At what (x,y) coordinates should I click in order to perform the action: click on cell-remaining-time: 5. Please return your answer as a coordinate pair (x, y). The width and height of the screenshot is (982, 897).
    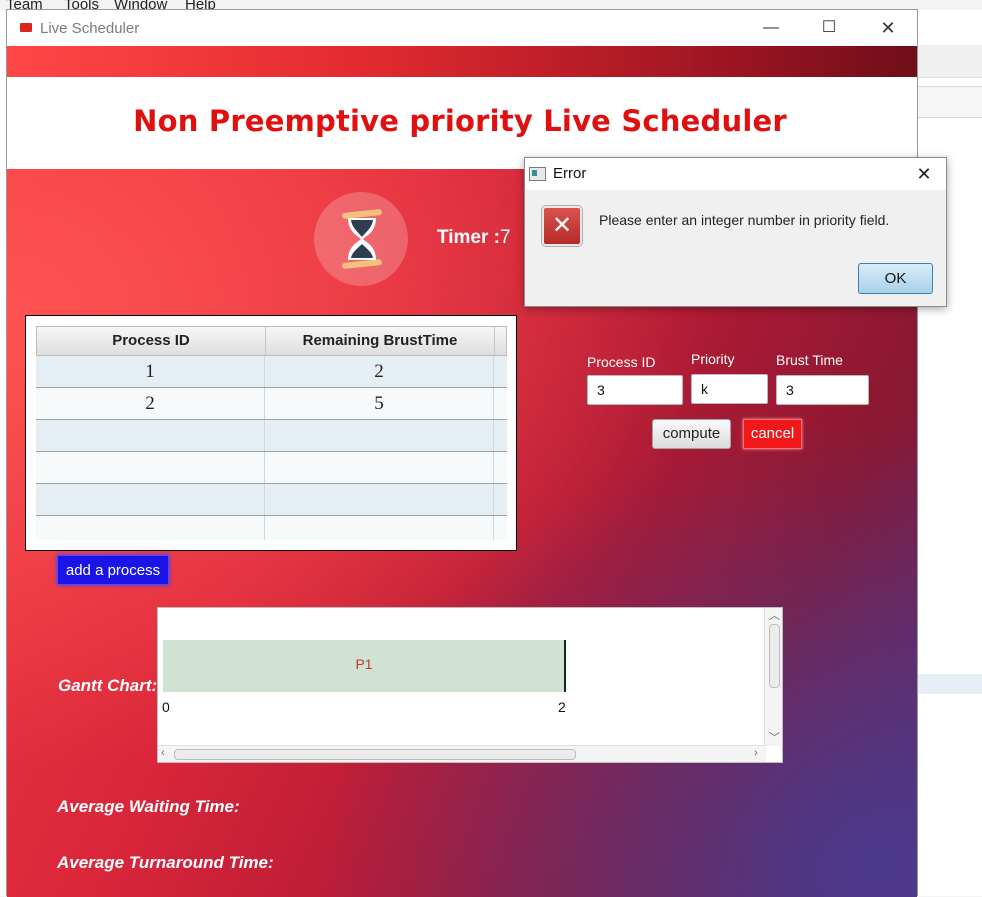
    Looking at the image, I should click on (379, 403).